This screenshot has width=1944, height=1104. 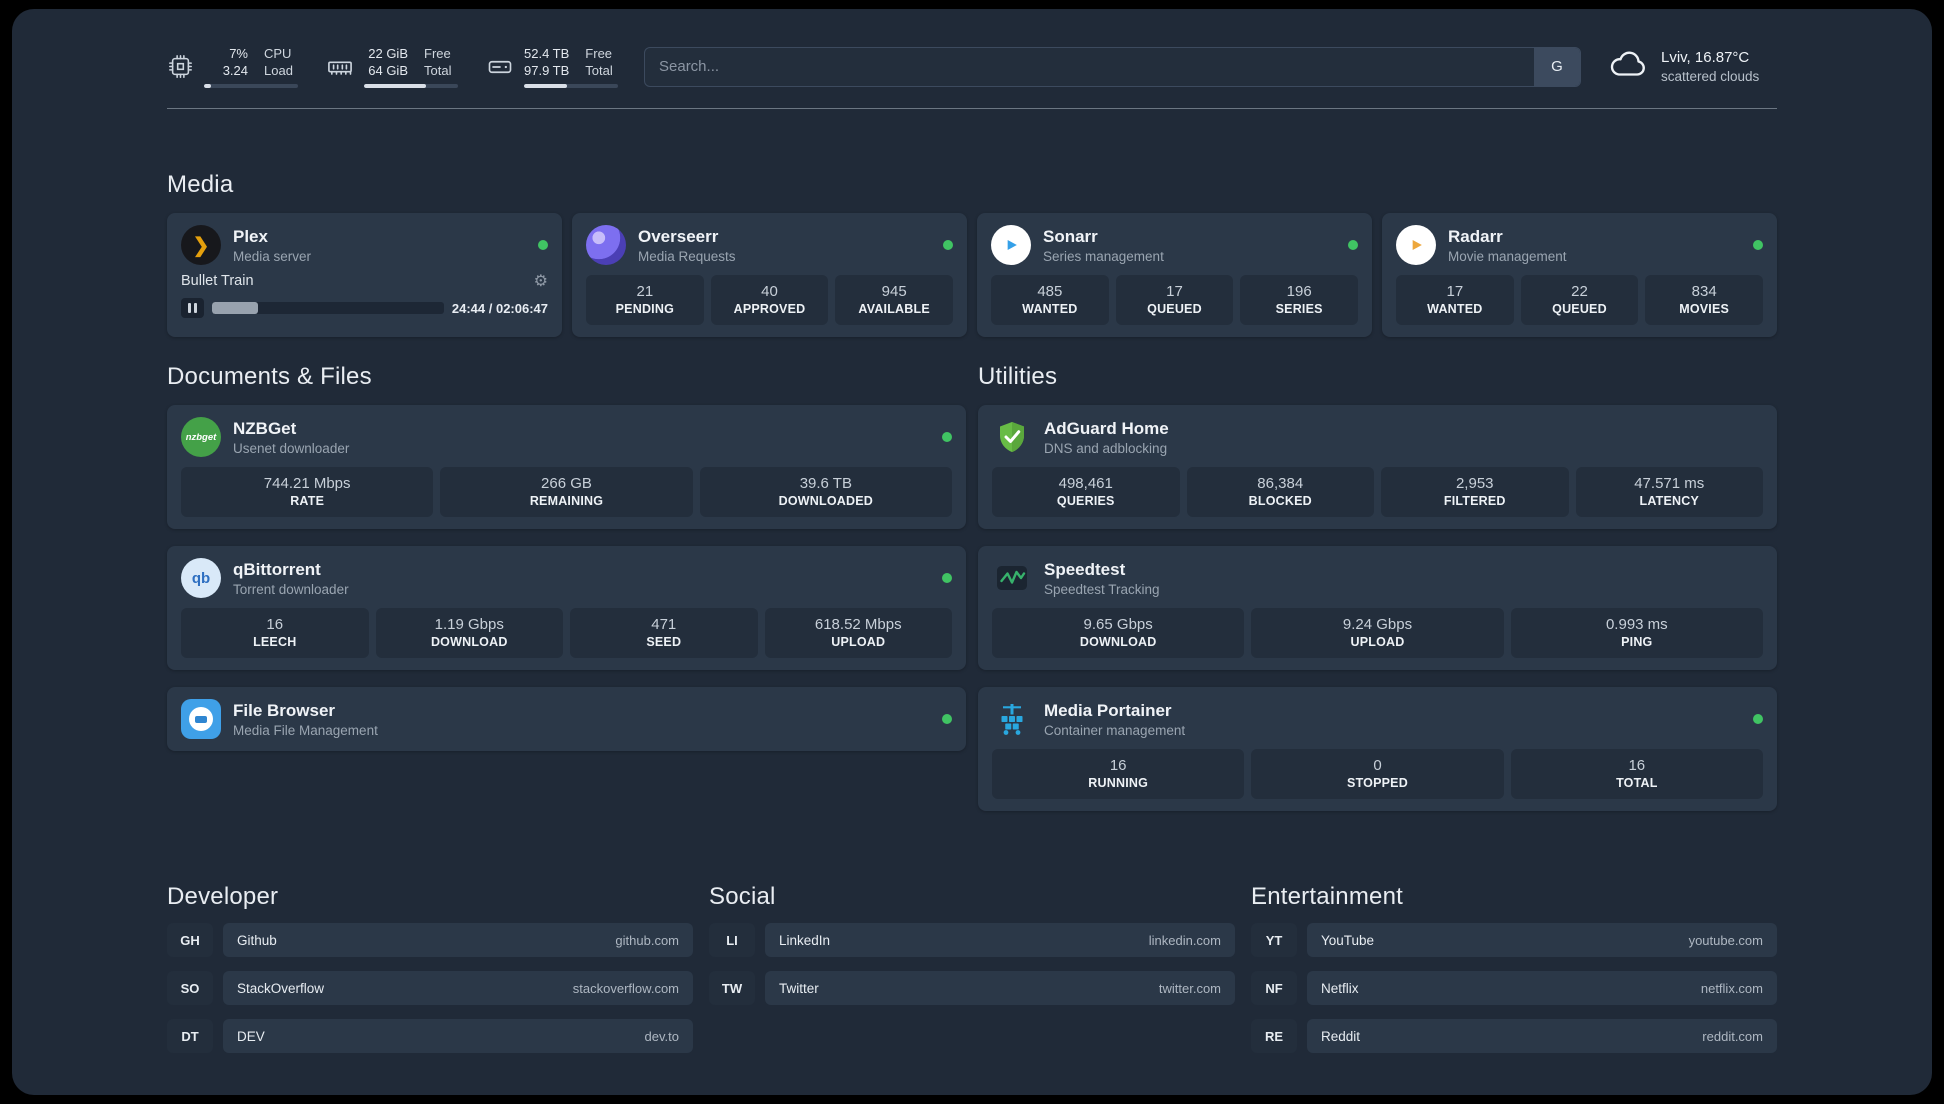 I want to click on stat-tile: 22 QUEUED, so click(x=1579, y=300).